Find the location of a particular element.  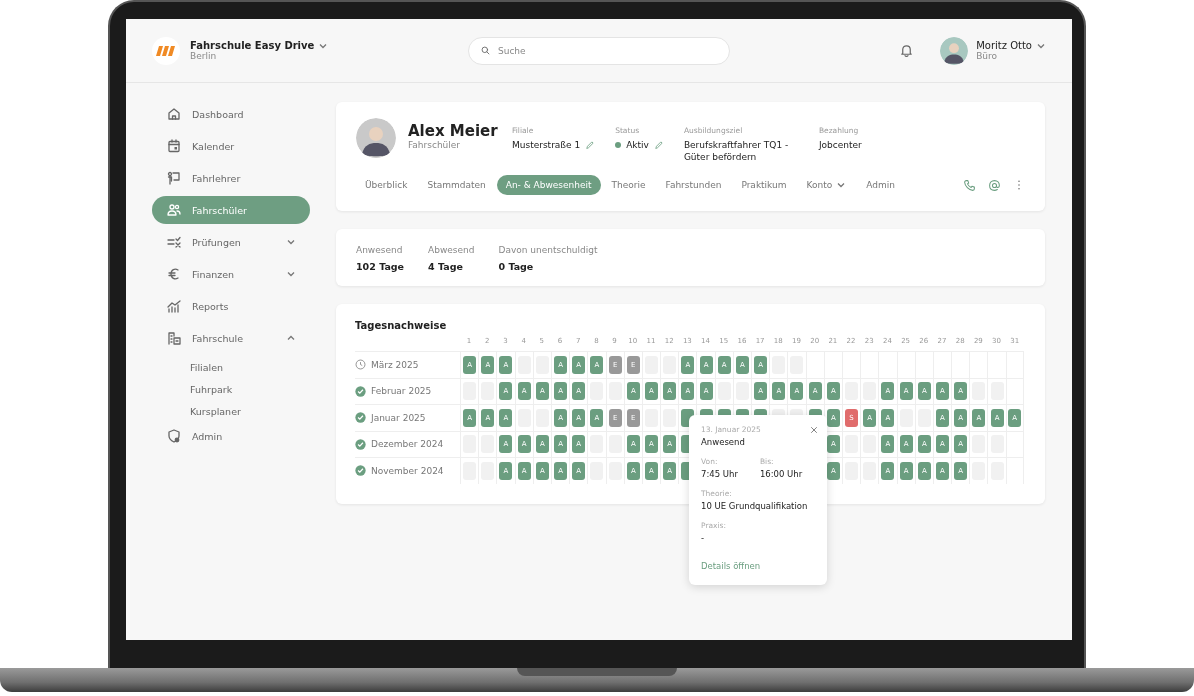

school-name: Fahrschule Easy Drive is located at coordinates (252, 45).